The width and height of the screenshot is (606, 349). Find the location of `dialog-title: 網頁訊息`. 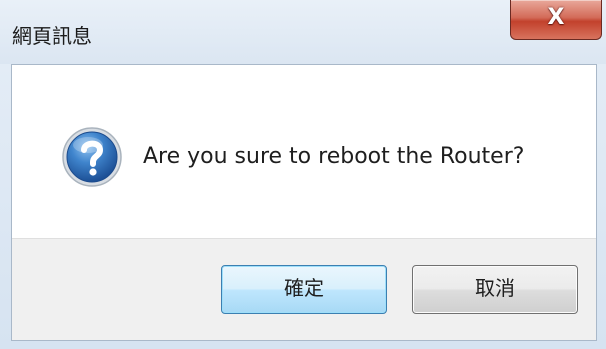

dialog-title: 網頁訊息 is located at coordinates (52, 36).